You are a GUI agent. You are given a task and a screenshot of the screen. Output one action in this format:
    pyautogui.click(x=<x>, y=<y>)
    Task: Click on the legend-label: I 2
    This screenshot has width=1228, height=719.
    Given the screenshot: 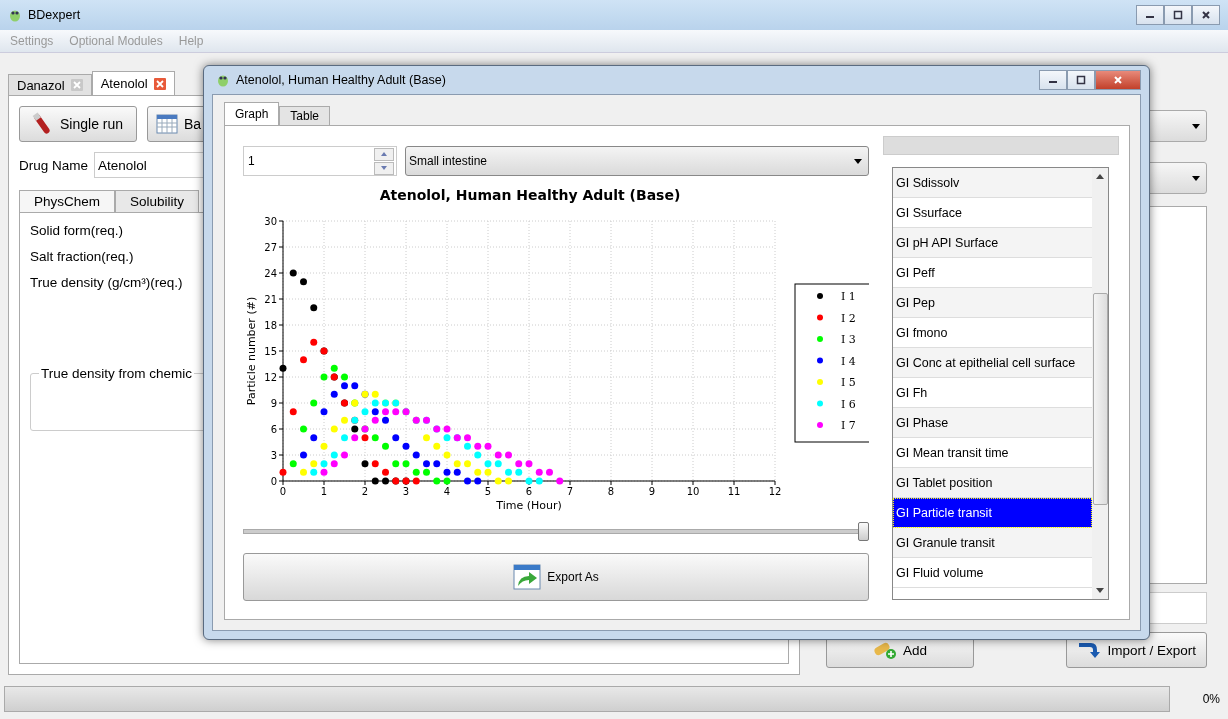 What is the action you would take?
    pyautogui.click(x=848, y=318)
    